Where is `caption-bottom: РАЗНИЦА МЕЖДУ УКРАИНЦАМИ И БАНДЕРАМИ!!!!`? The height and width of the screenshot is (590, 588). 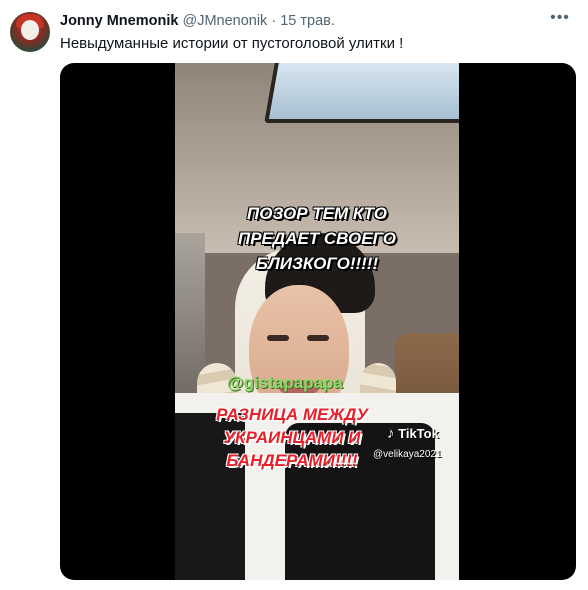 caption-bottom: РАЗНИЦА МЕЖДУ УКРАИНЦАМИ И БАНДЕРАМИ!!!! is located at coordinates (292, 437).